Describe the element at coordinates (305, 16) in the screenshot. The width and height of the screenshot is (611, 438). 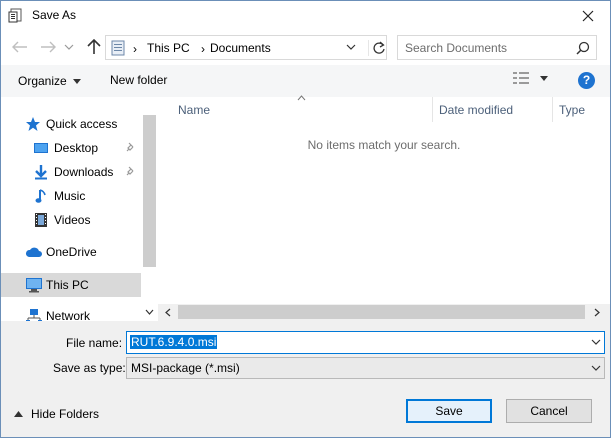
I see `title-bar` at that location.